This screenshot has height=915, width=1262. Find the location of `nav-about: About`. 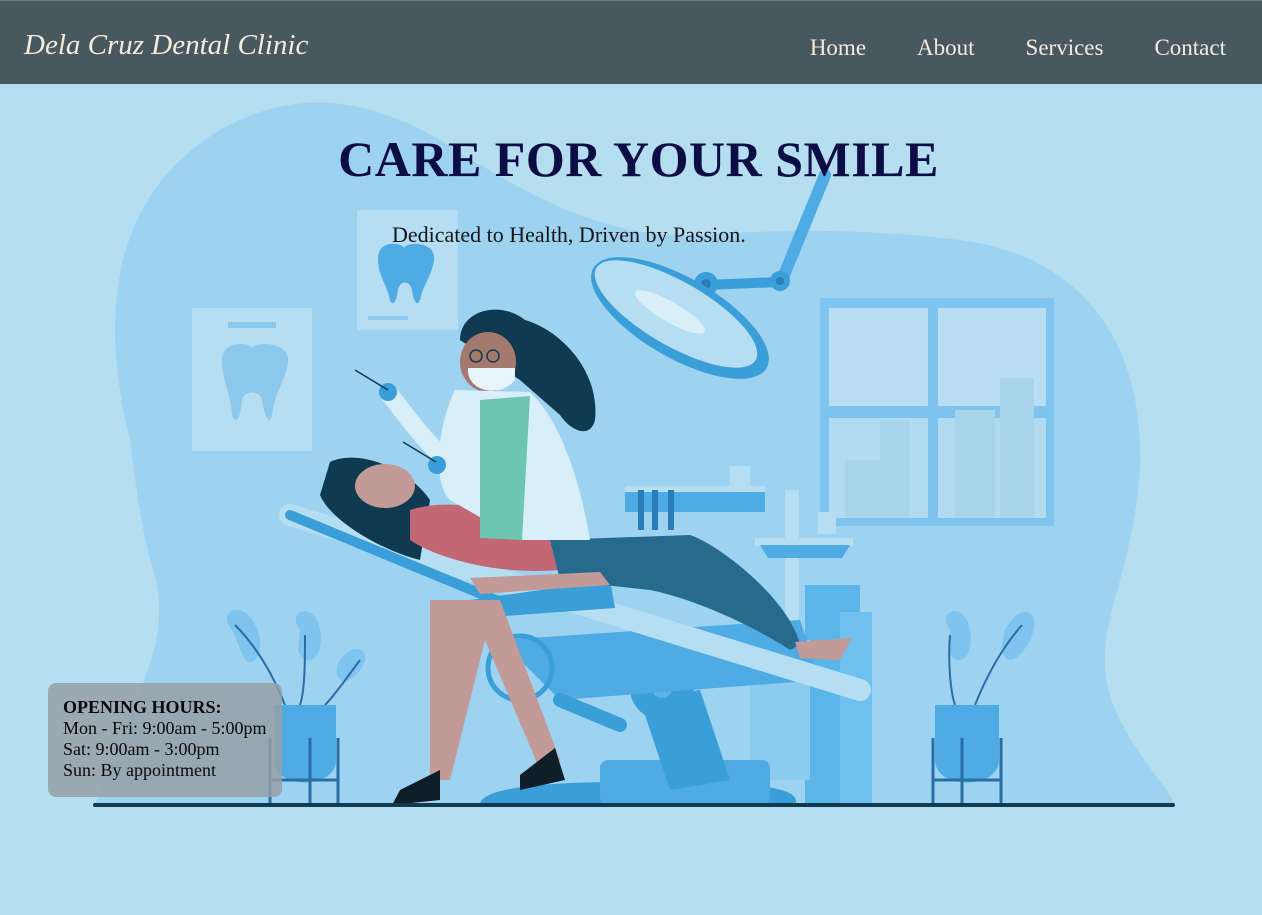

nav-about: About is located at coordinates (946, 48).